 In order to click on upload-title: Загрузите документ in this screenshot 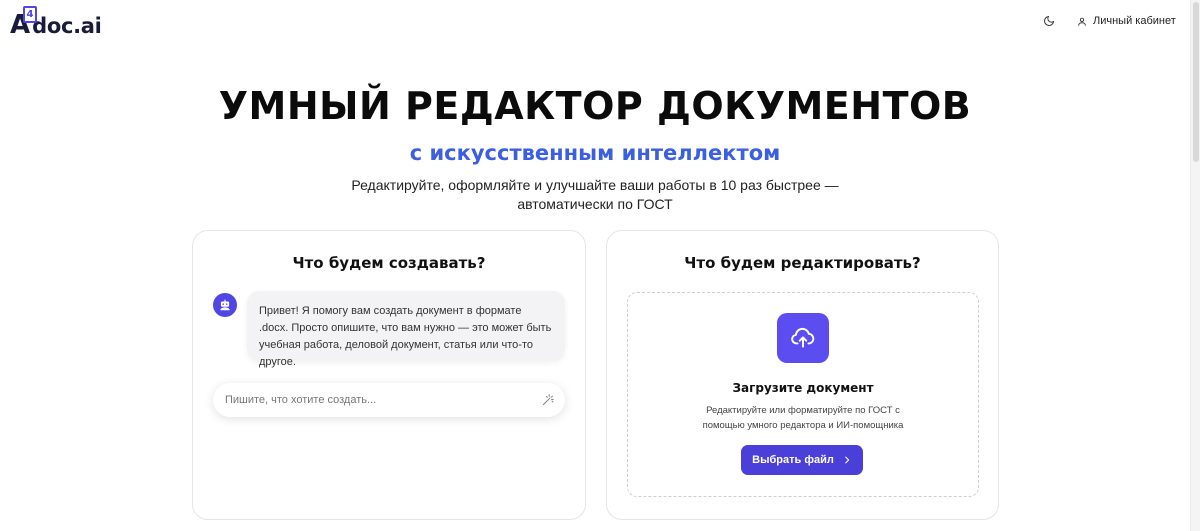, I will do `click(803, 388)`.